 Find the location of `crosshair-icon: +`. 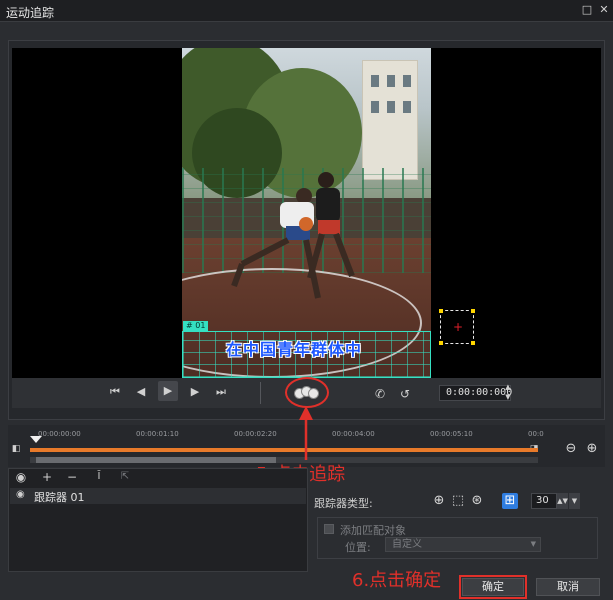

crosshair-icon: + is located at coordinates (458, 327).